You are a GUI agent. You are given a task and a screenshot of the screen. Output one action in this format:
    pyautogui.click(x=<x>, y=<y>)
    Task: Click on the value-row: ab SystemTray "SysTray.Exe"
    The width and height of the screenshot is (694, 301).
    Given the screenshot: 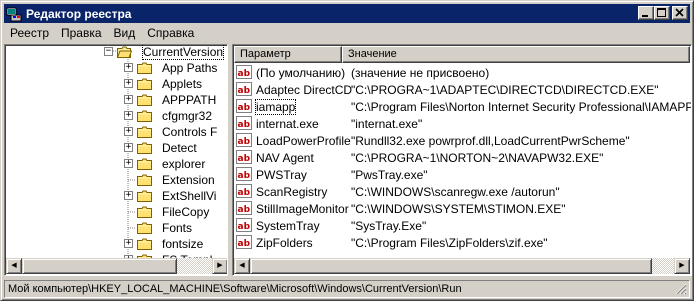 What is the action you would take?
    pyautogui.click(x=463, y=225)
    